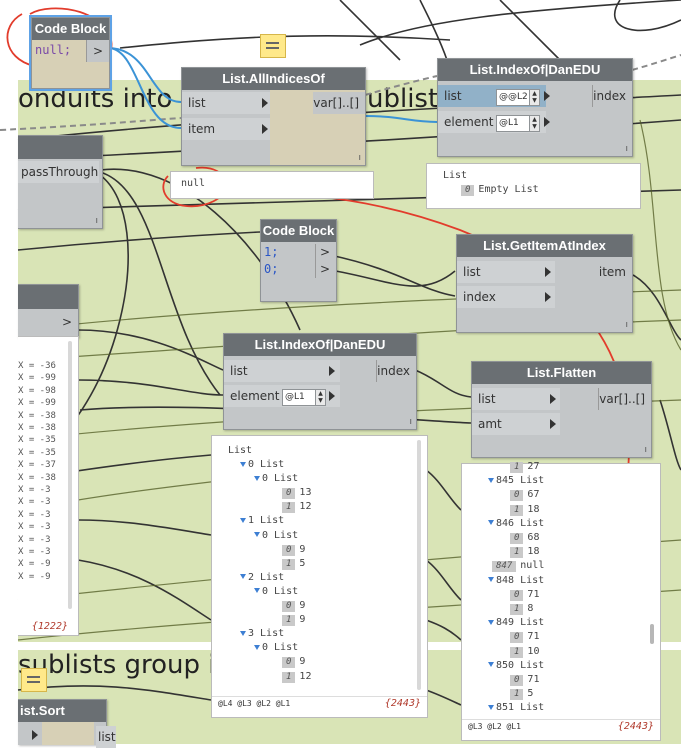 This screenshot has height=748, width=681. What do you see at coordinates (615, 272) in the screenshot?
I see `output-port: item` at bounding box center [615, 272].